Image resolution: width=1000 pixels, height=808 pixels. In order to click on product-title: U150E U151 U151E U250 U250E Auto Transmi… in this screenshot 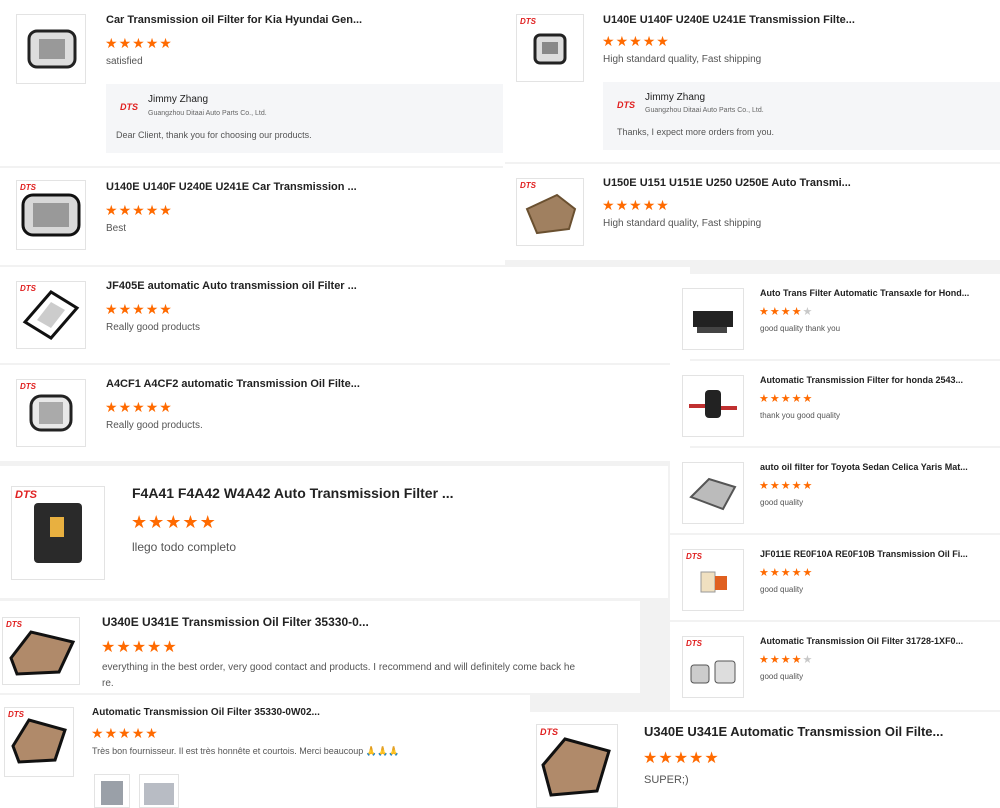, I will do `click(727, 183)`.